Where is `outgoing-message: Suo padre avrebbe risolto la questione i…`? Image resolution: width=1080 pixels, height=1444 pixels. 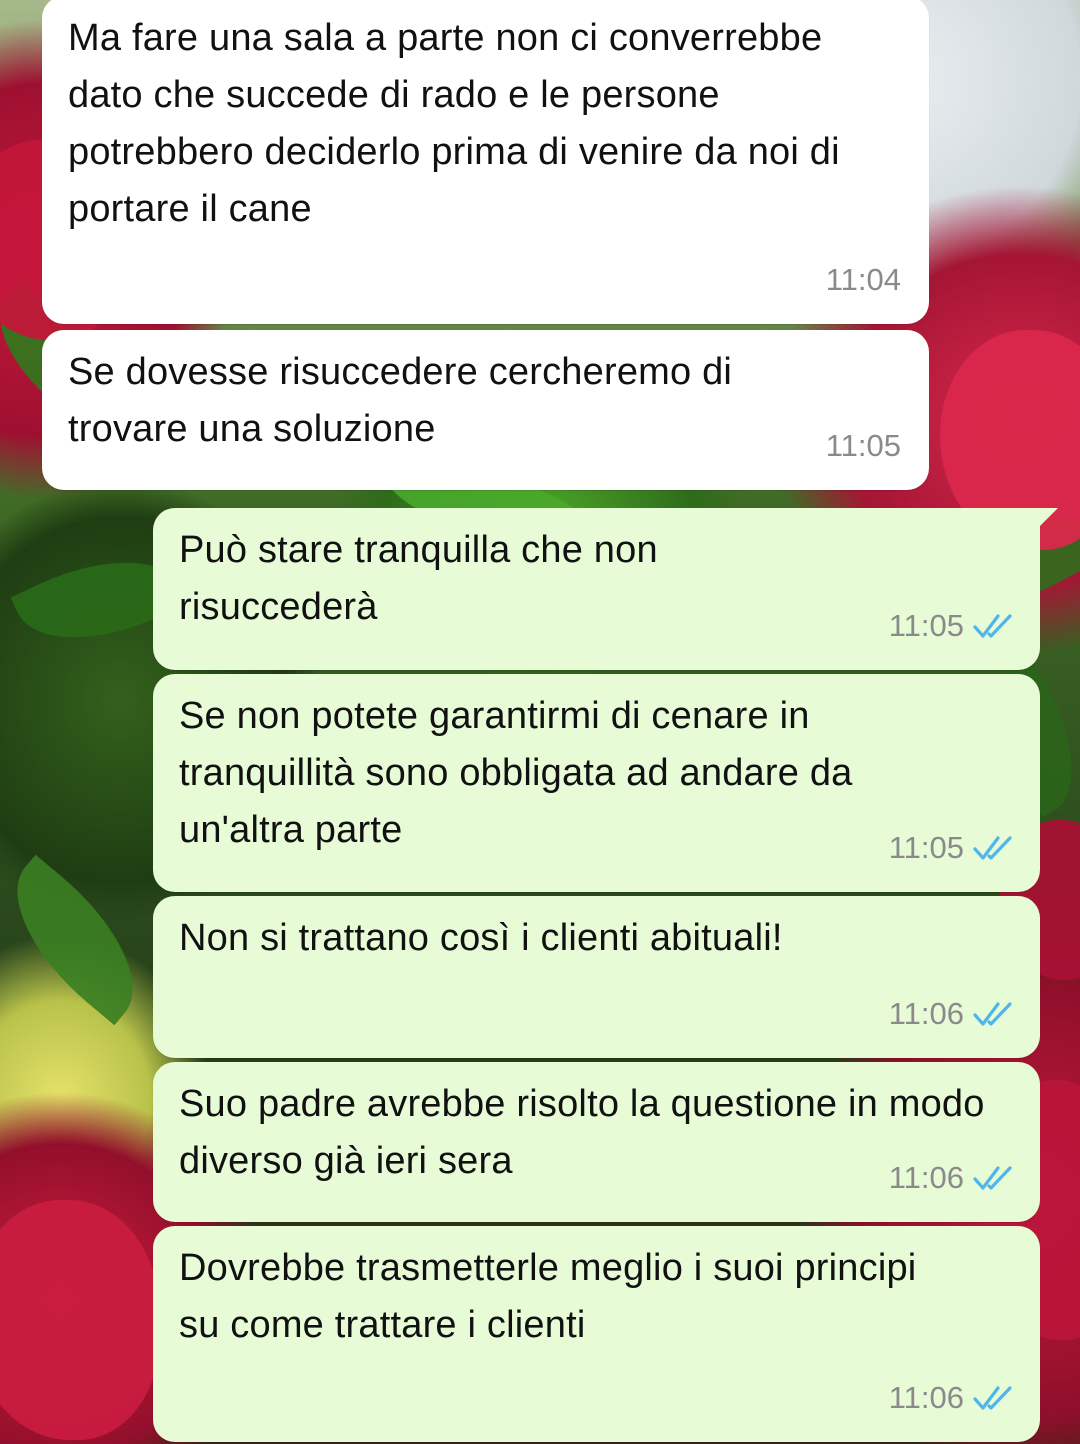 outgoing-message: Suo padre avrebbe risolto la questione i… is located at coordinates (596, 1142).